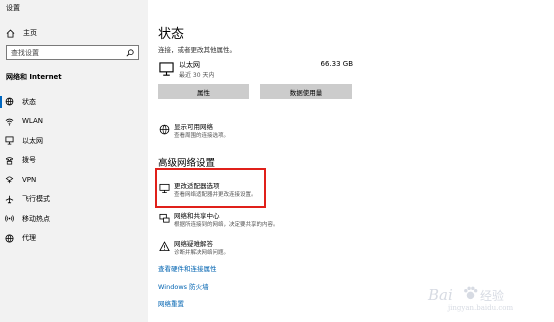  What do you see at coordinates (36, 218) in the screenshot?
I see `sidebar-item-label: 移动热点` at bounding box center [36, 218].